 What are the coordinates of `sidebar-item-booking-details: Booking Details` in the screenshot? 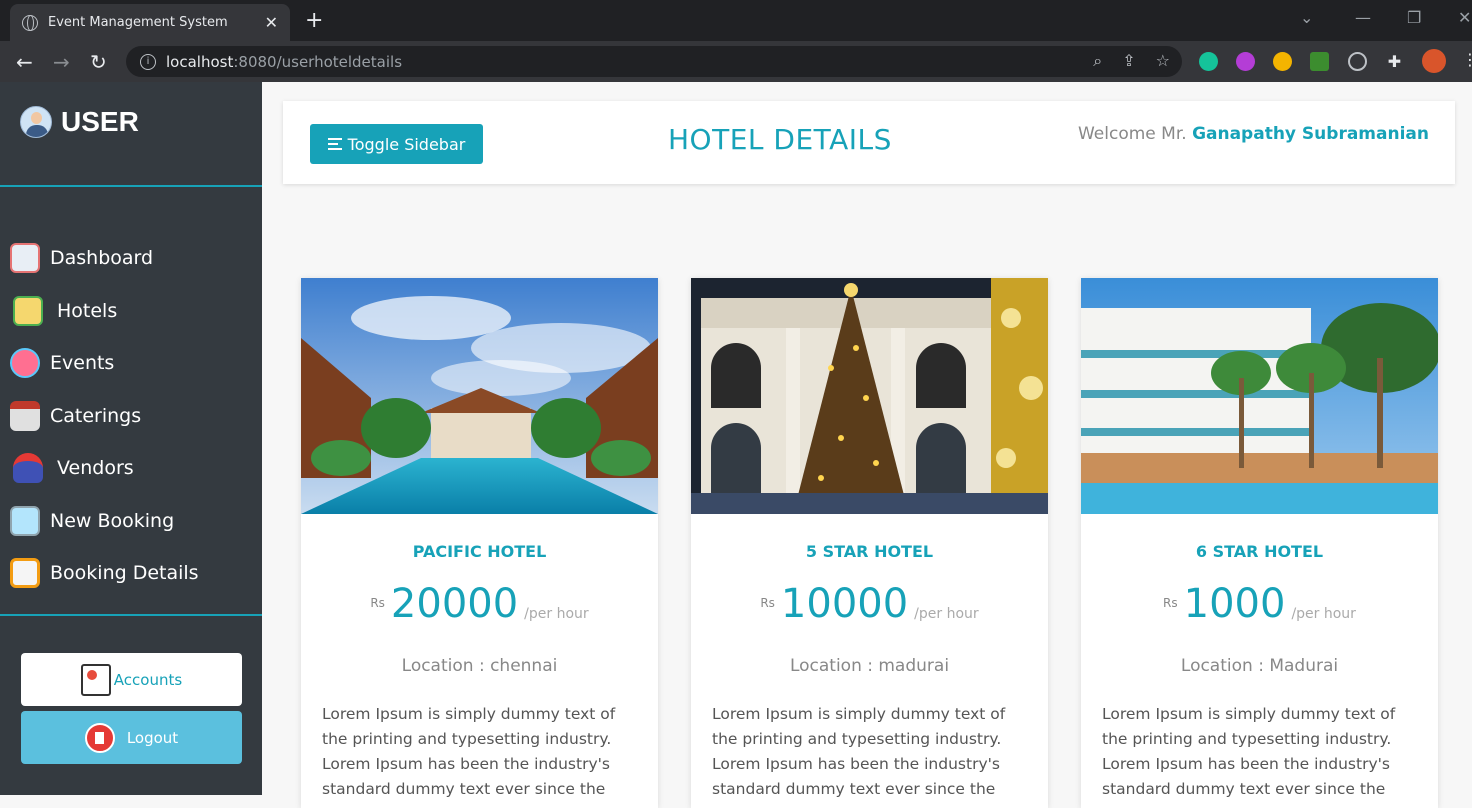 It's located at (135, 573).